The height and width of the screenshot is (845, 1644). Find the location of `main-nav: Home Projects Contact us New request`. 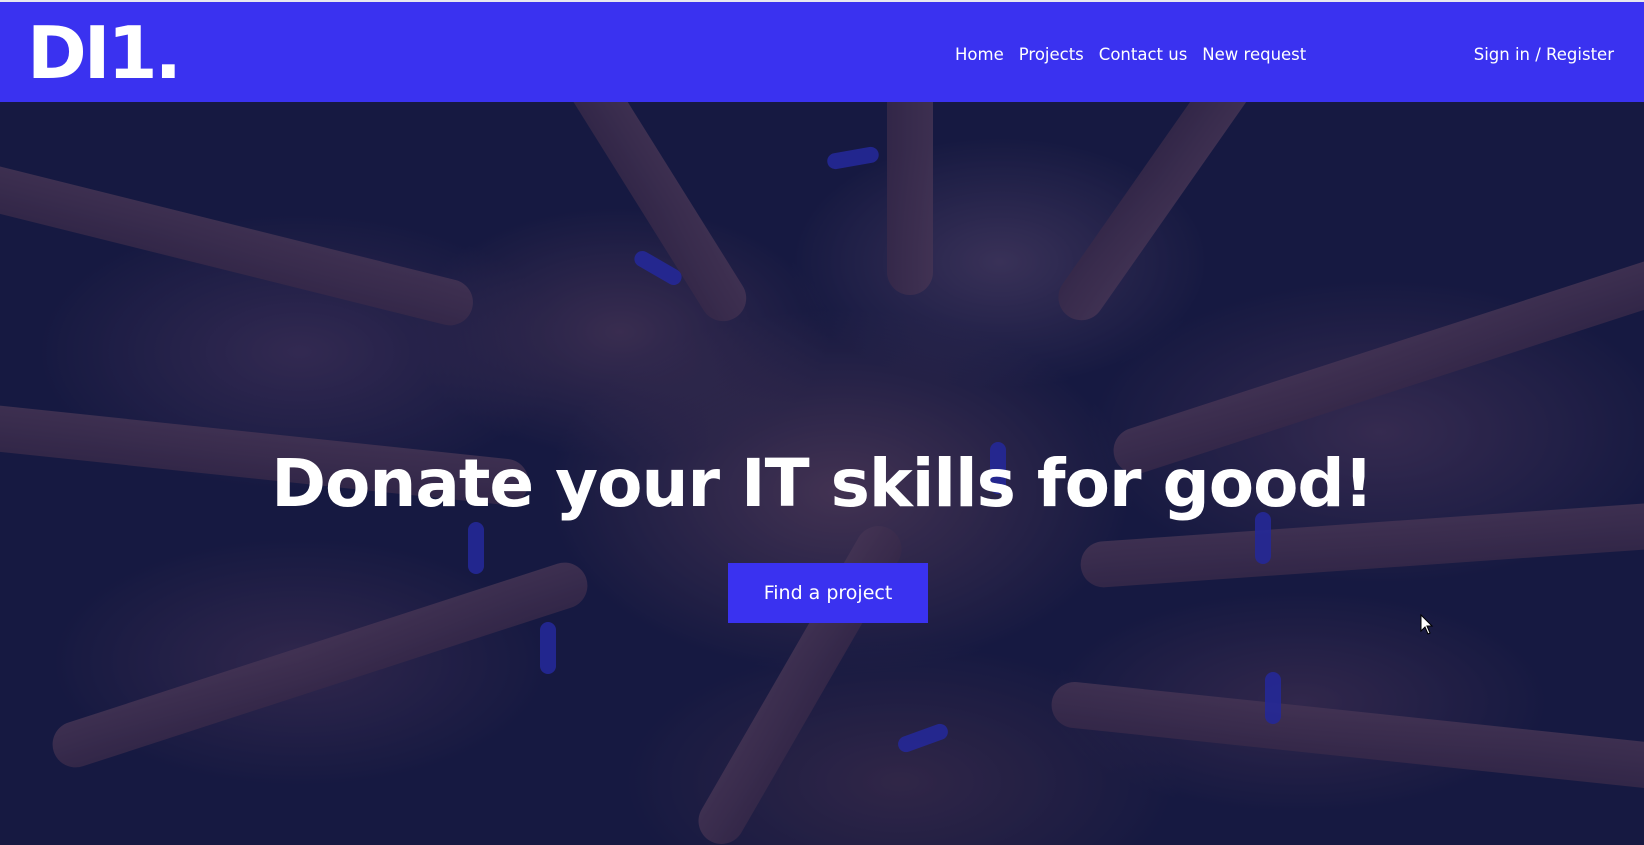

main-nav: Home Projects Contact us New request is located at coordinates (1138, 55).